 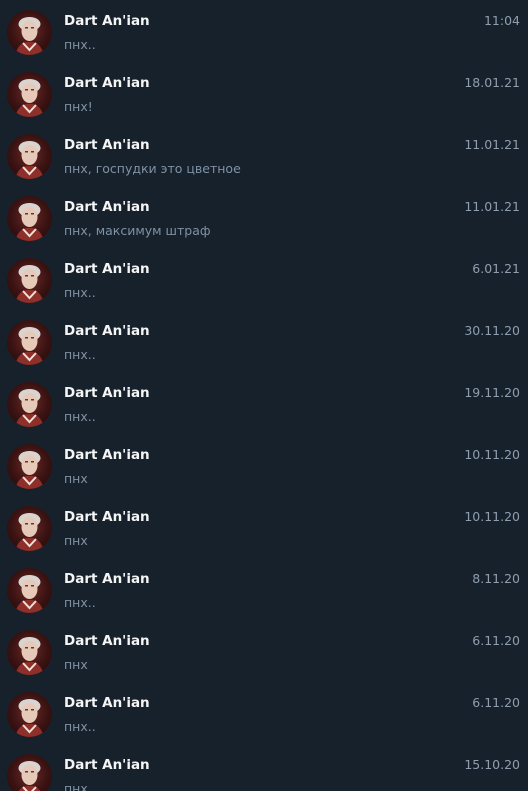 I want to click on message-time: 15.10.20, so click(x=492, y=764).